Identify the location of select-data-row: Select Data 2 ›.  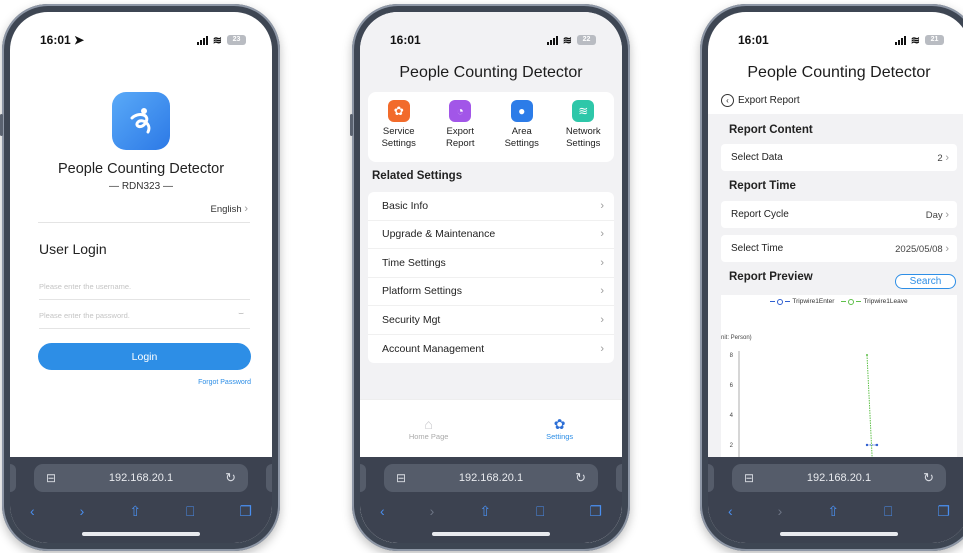
(839, 157).